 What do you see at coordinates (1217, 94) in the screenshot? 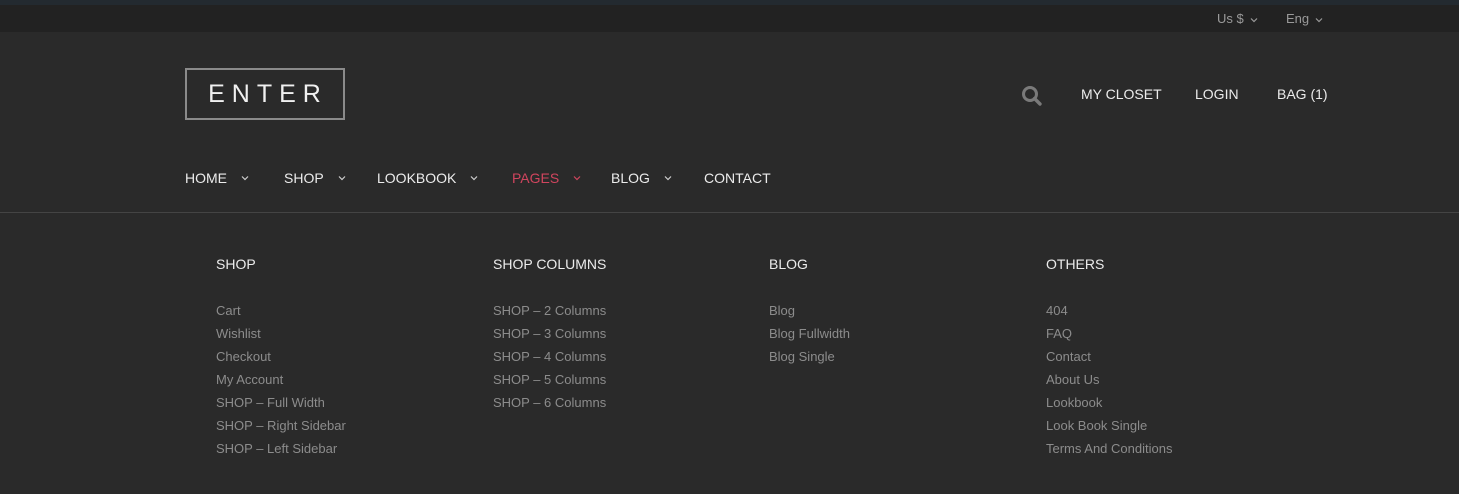
I see `login-link: LOGIN` at bounding box center [1217, 94].